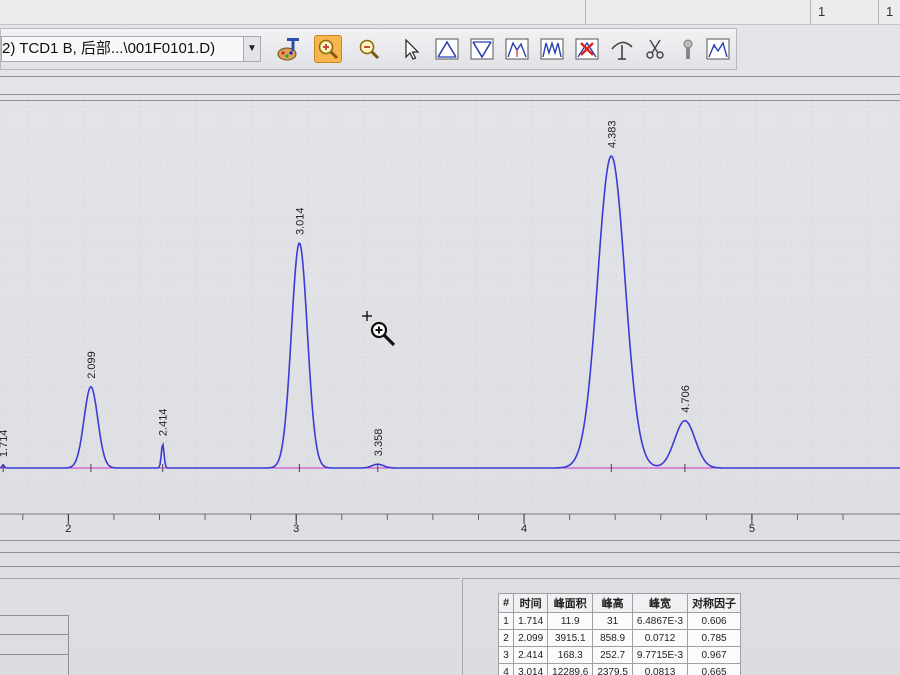  Describe the element at coordinates (506, 621) in the screenshot. I see `table-cell: 1` at that location.